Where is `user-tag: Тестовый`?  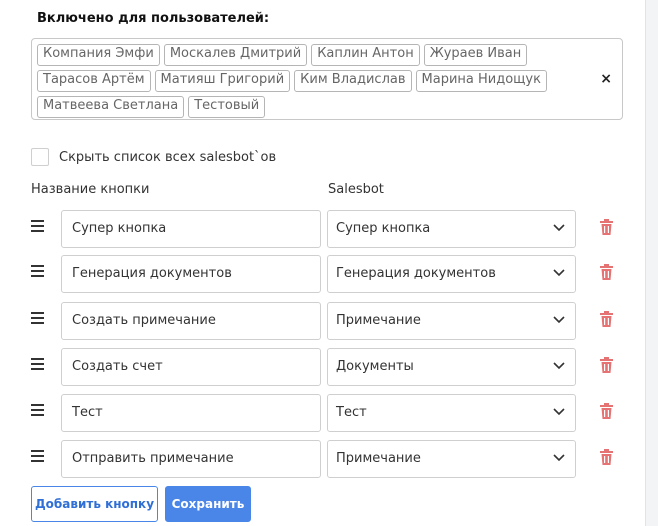 user-tag: Тестовый is located at coordinates (227, 107).